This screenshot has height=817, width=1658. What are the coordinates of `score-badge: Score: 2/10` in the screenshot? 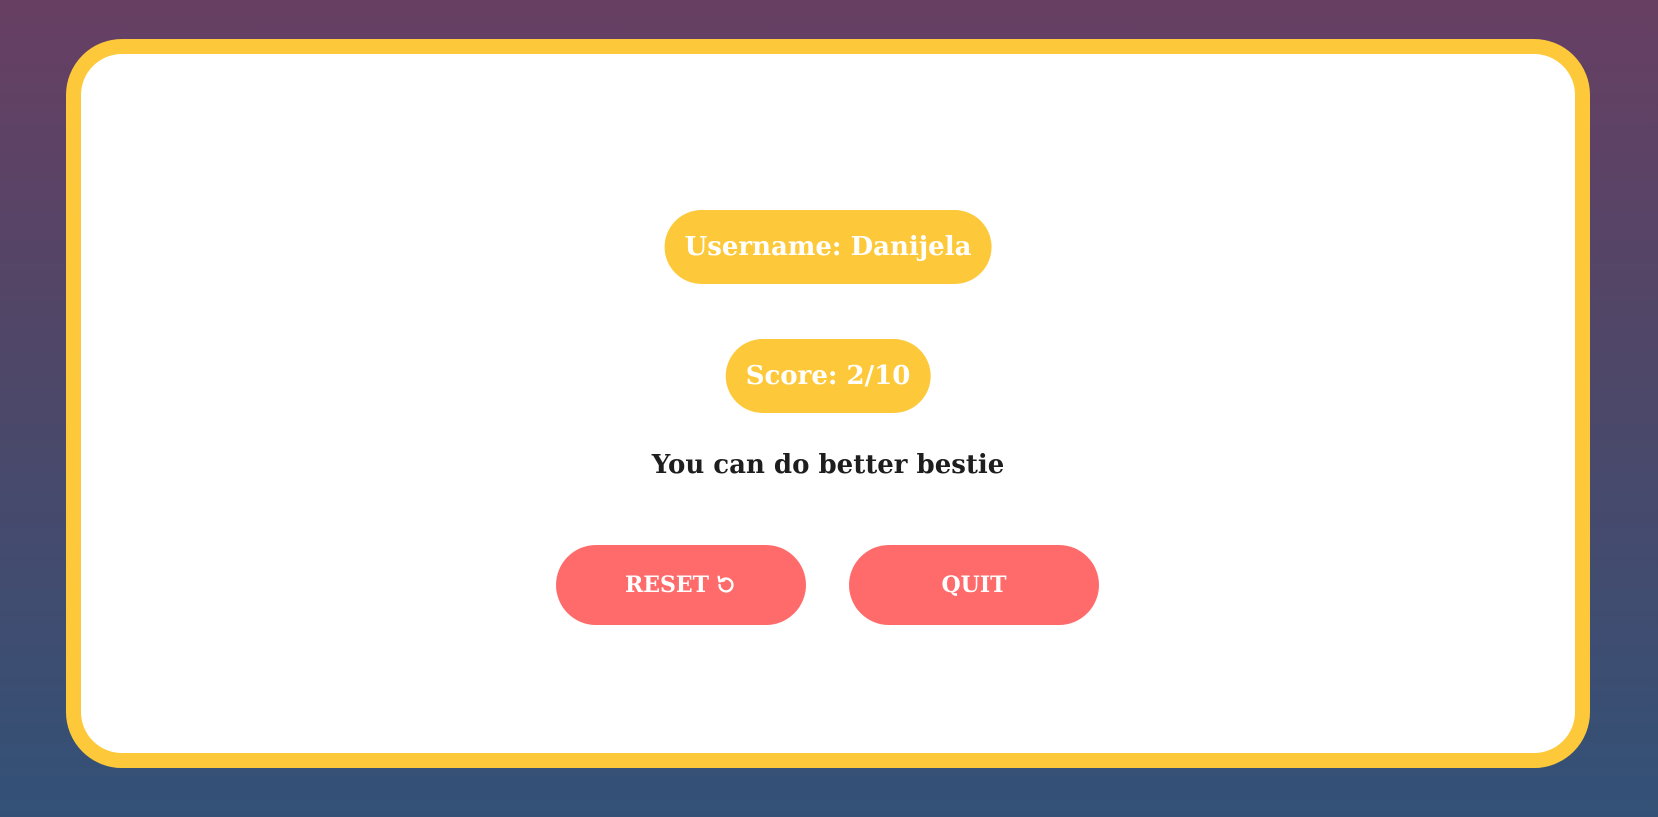 It's located at (828, 376).